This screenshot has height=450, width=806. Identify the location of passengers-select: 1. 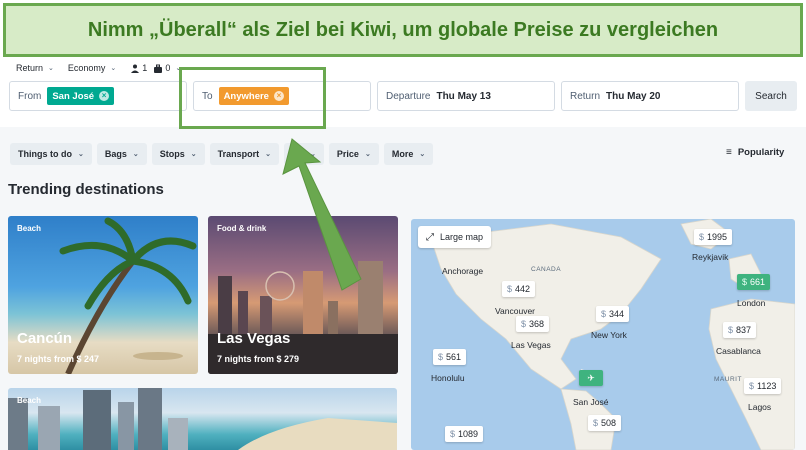
(138, 68).